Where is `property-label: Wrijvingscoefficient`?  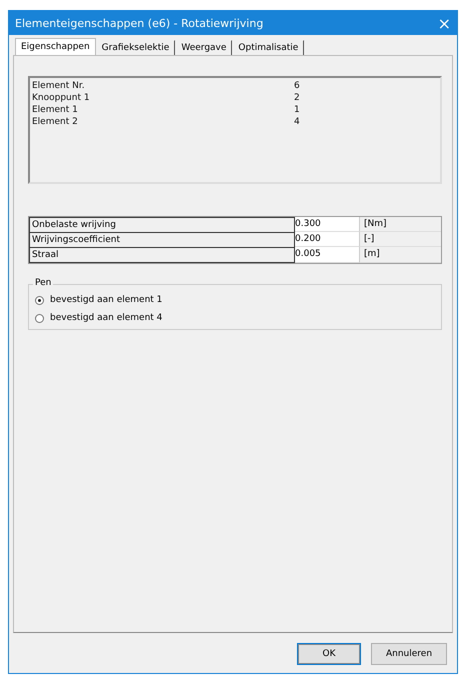 property-label: Wrijvingscoefficient is located at coordinates (162, 239).